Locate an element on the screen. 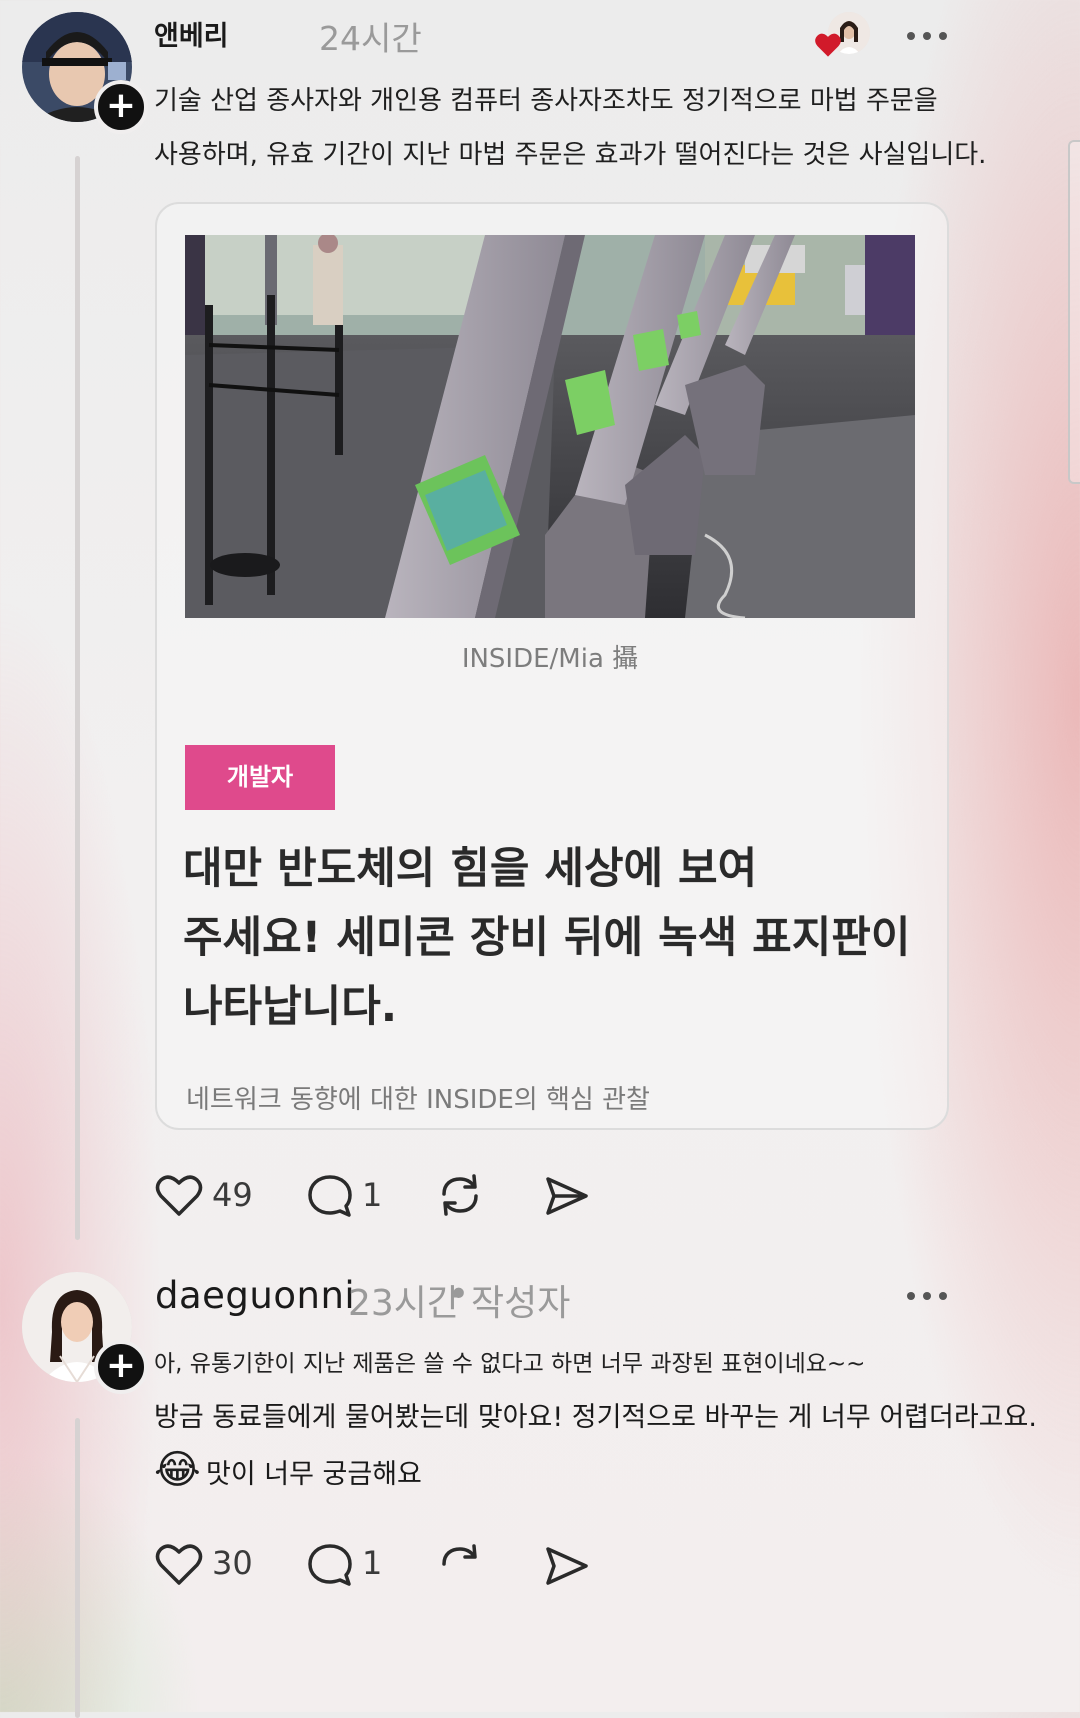 The width and height of the screenshot is (1080, 1718). article-headline-line-3: 나타납니다. is located at coordinates (290, 1007).